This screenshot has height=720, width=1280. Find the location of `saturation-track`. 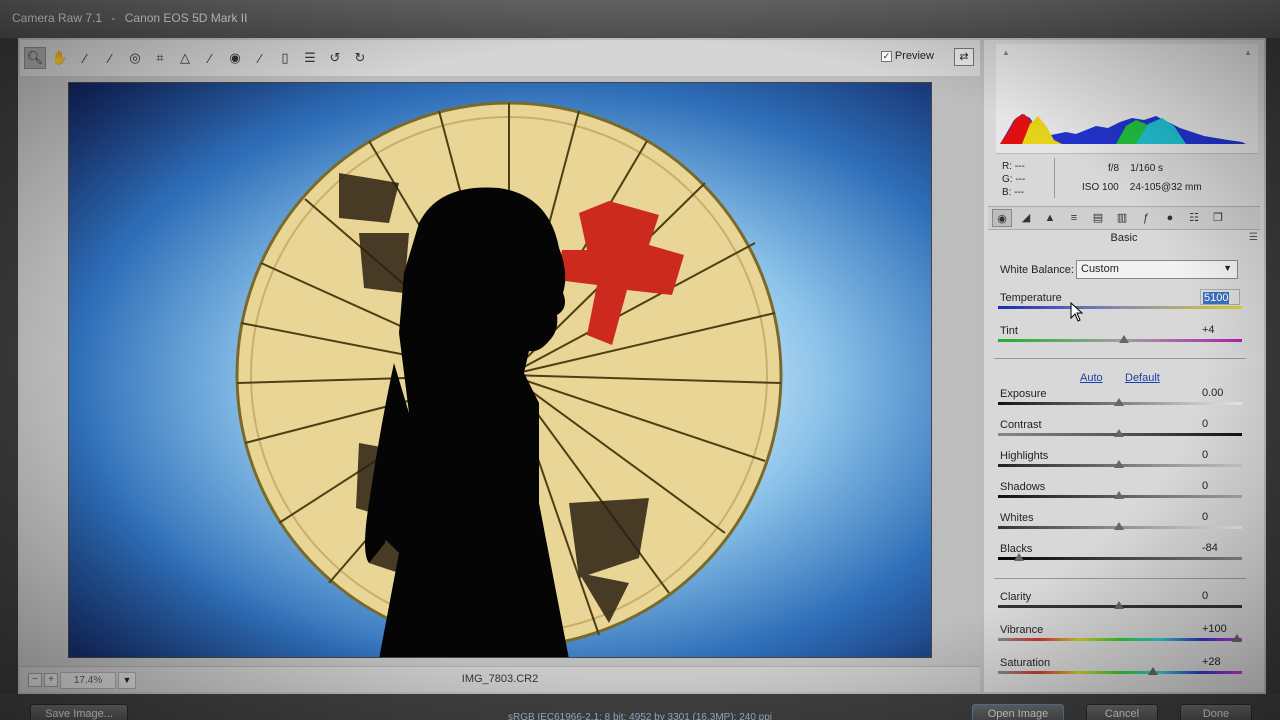

saturation-track is located at coordinates (1120, 672).